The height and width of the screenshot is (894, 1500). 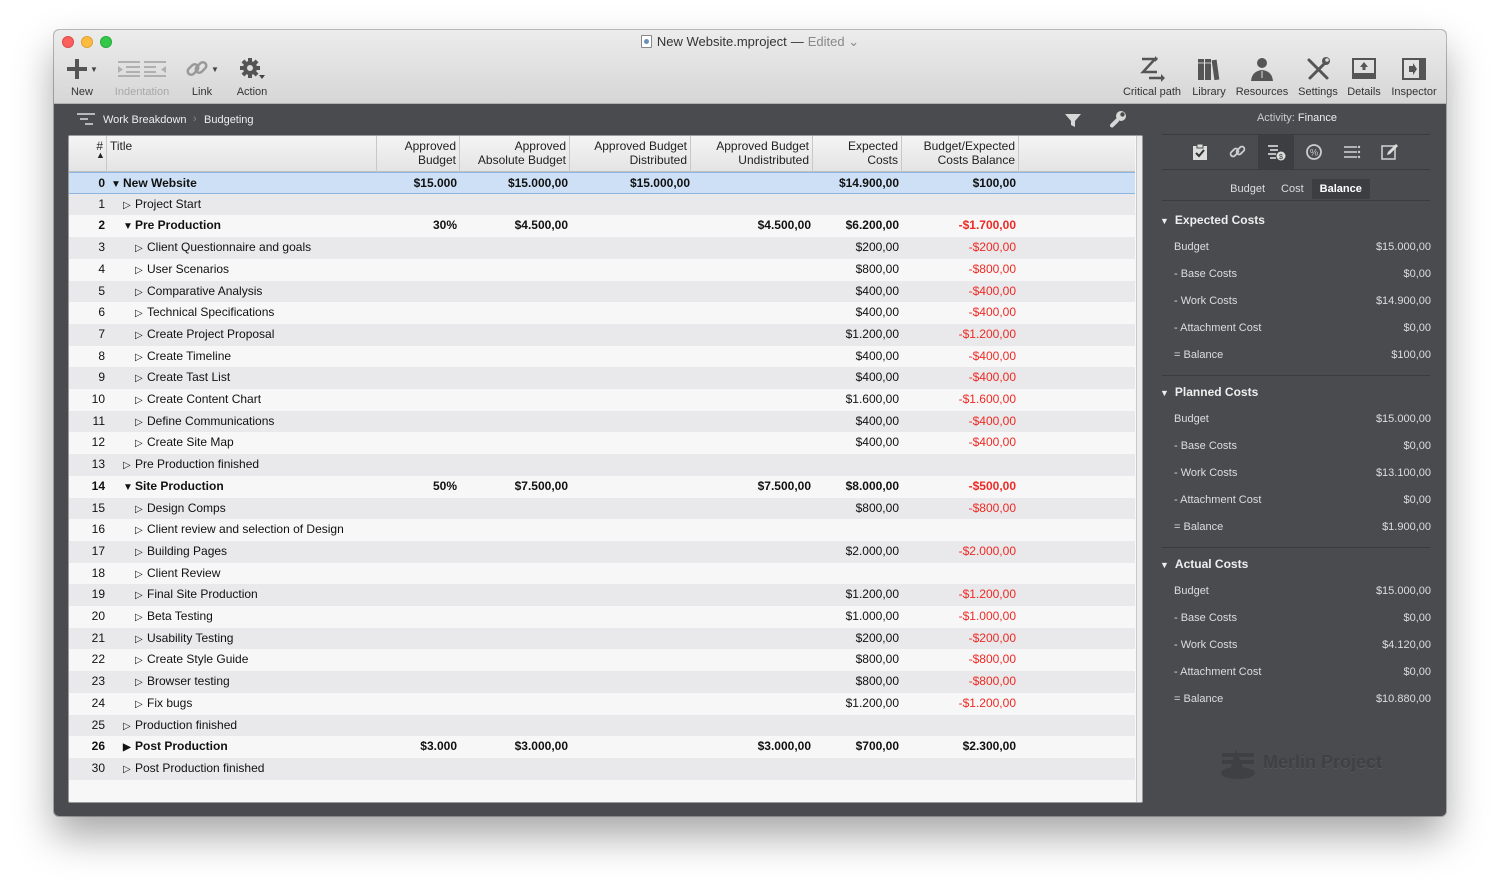 What do you see at coordinates (602, 660) in the screenshot?
I see `table-row: 22 ▷ Create Style Guide $800,00 -$800,00` at bounding box center [602, 660].